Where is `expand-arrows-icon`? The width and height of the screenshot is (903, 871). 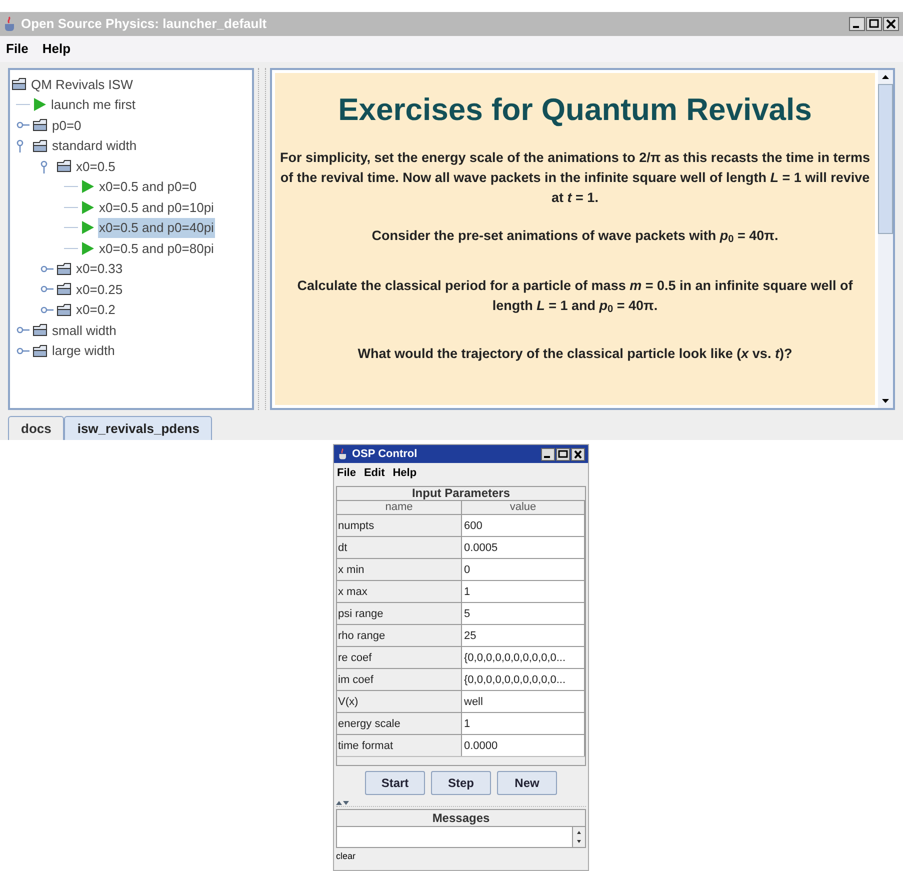
expand-arrows-icon is located at coordinates (343, 803).